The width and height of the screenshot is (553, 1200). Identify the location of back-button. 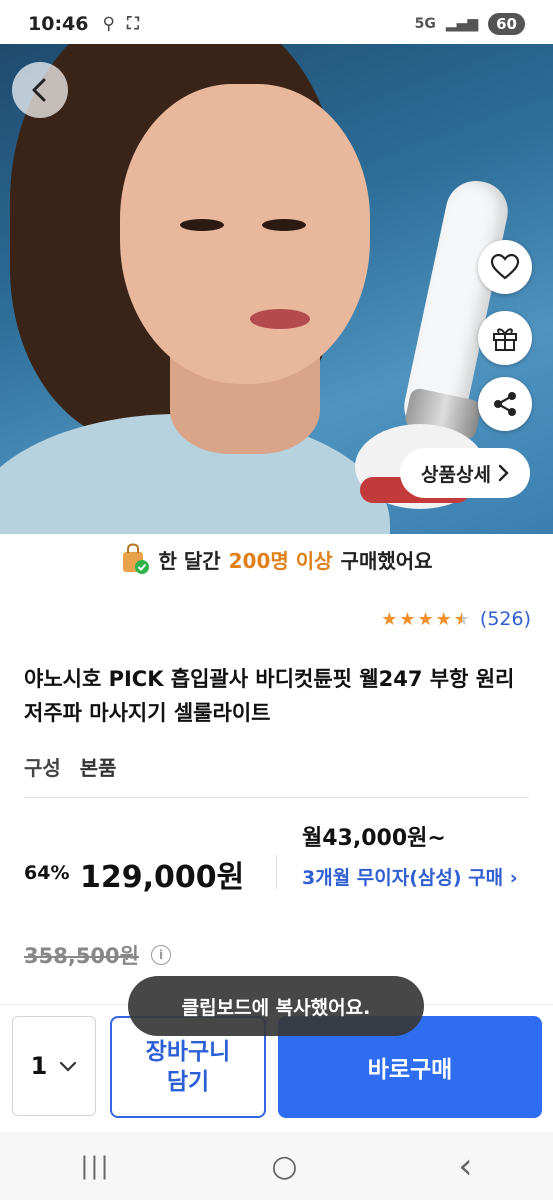
(40, 90).